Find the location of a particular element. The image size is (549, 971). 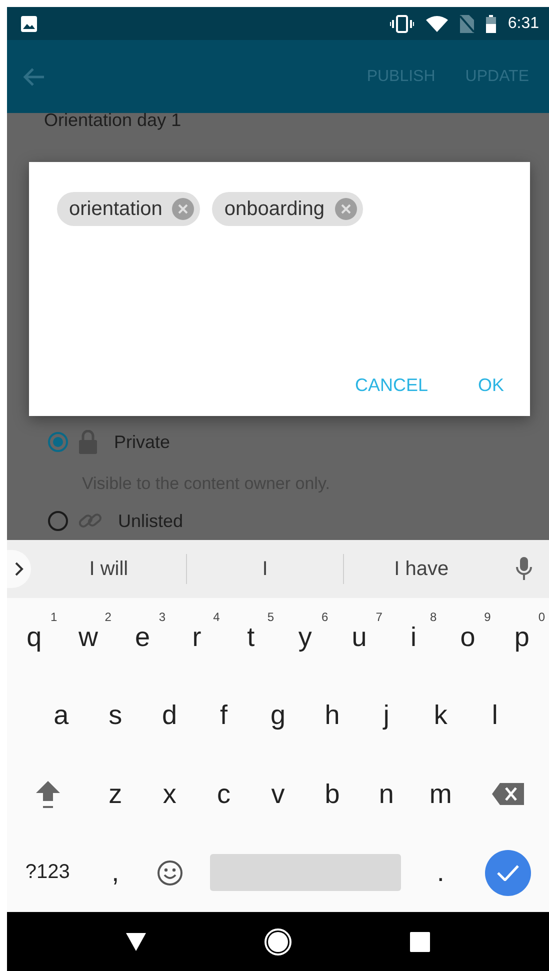

key: q 1 is located at coordinates (34, 637).